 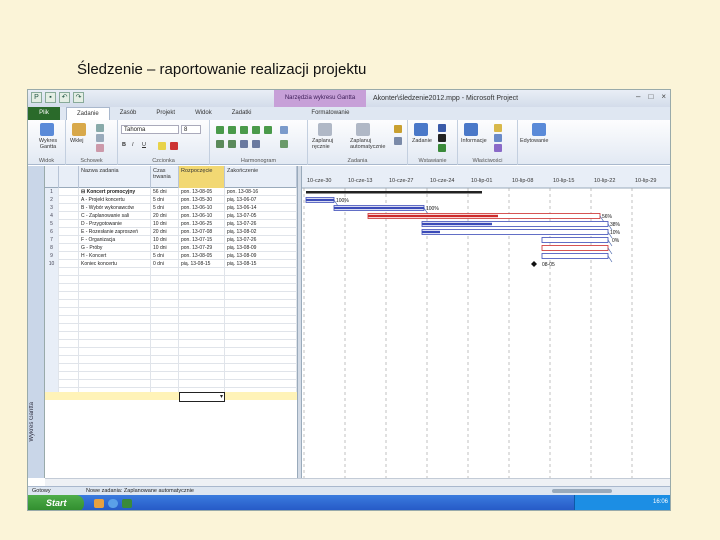 What do you see at coordinates (202, 208) in the screenshot?
I see `start-cell: pon. 13-06-10` at bounding box center [202, 208].